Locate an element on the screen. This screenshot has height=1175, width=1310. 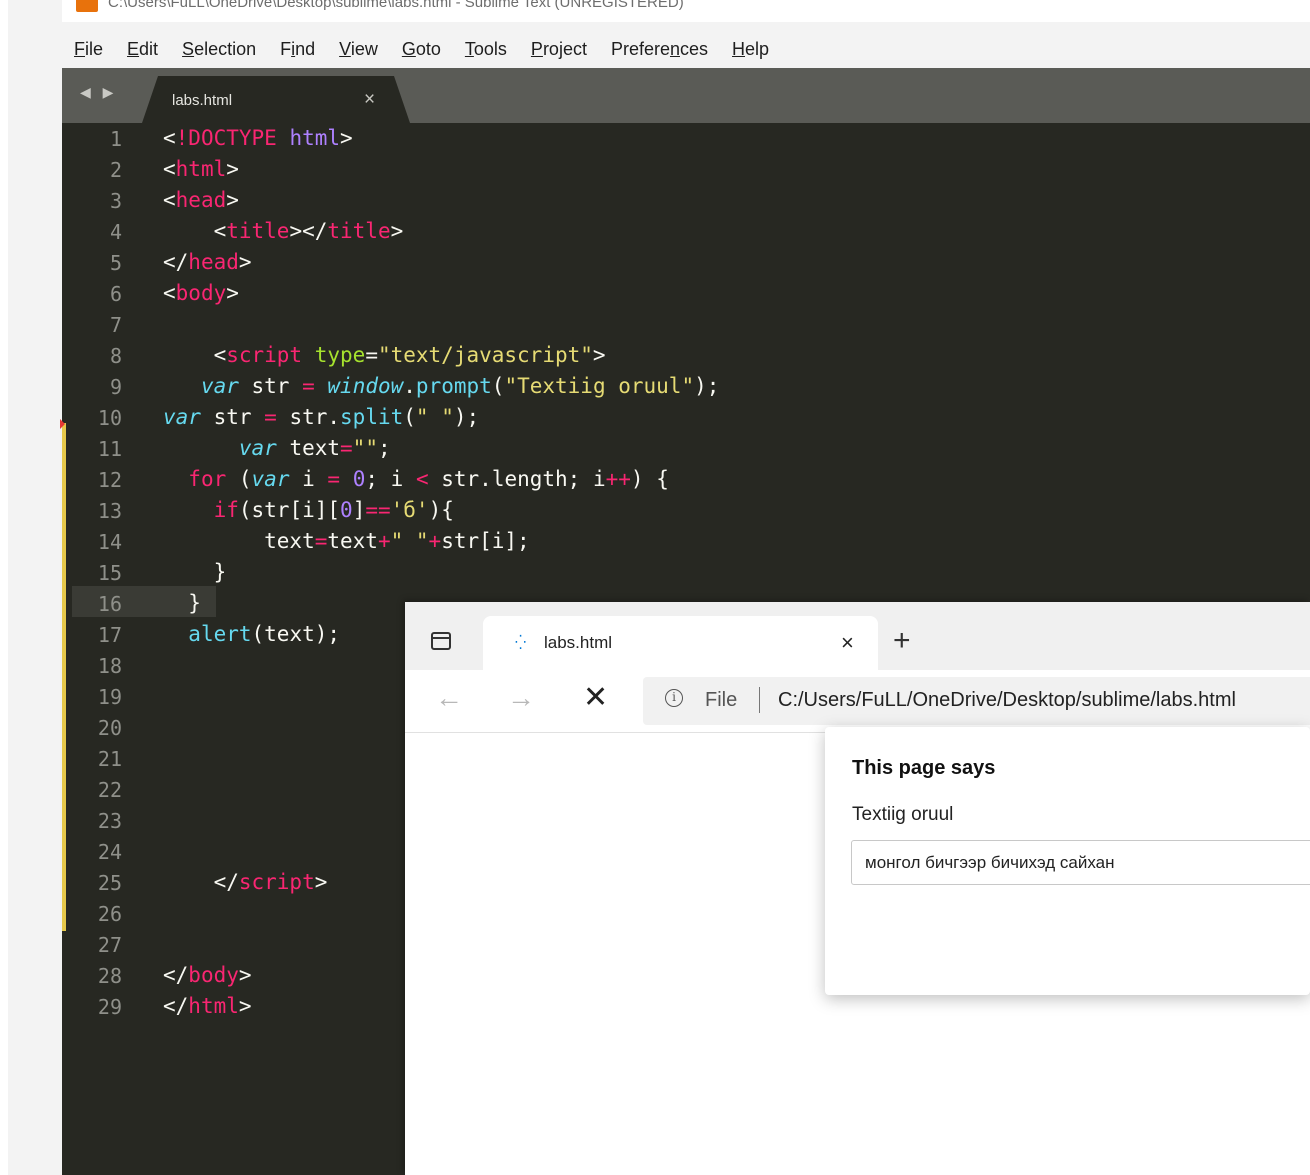
code-line: <!DOCTYPE html> is located at coordinates (258, 138).